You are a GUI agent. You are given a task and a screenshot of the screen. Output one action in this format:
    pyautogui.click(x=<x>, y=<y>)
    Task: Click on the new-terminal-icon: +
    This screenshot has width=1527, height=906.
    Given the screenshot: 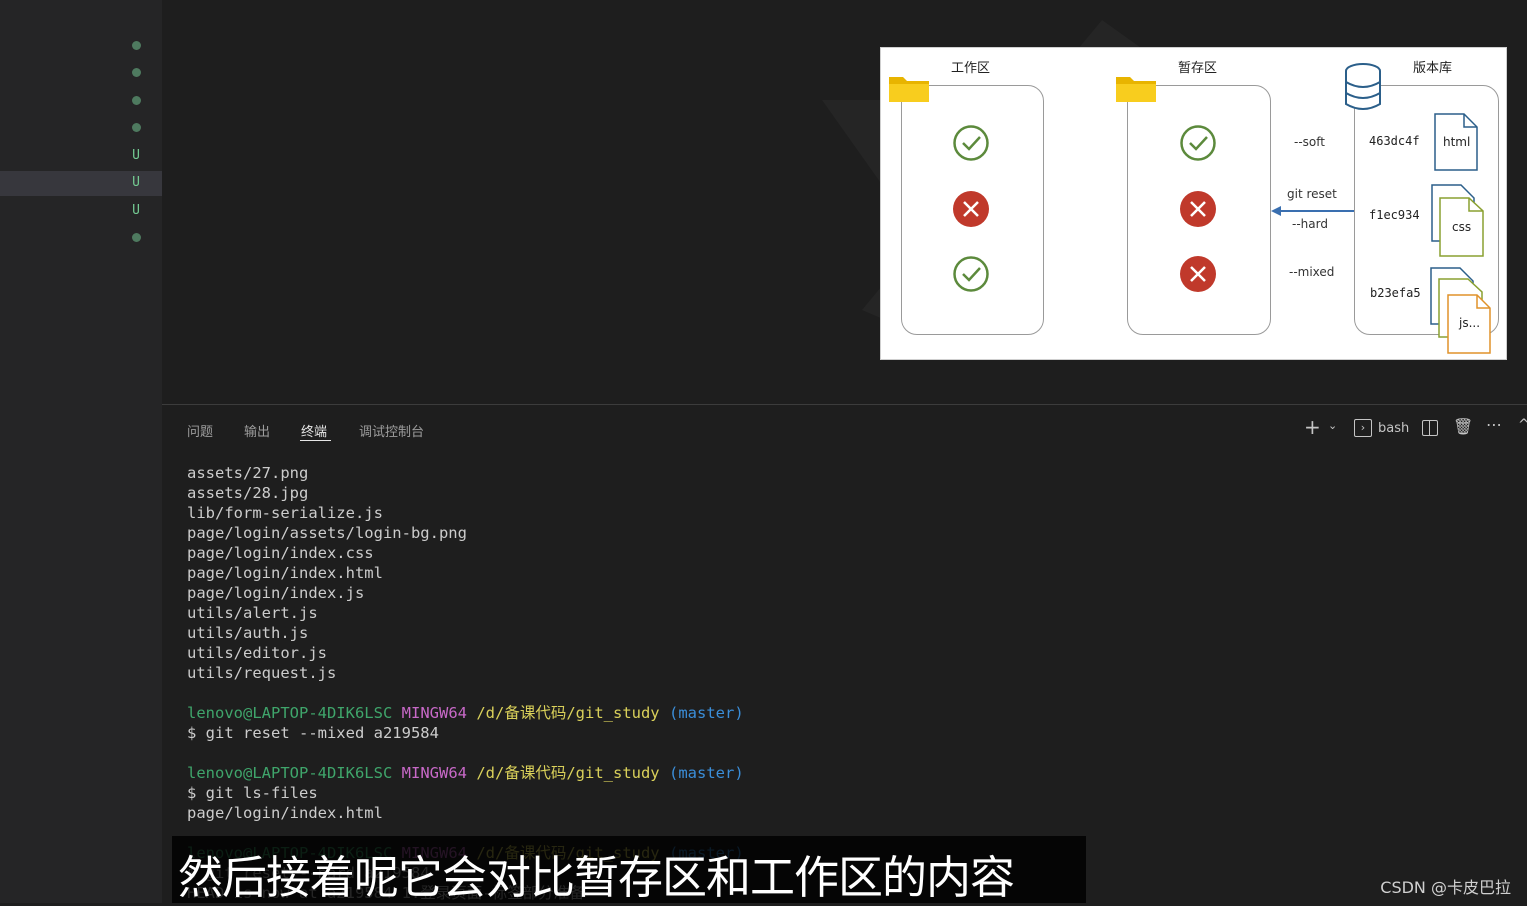 What is the action you would take?
    pyautogui.click(x=1312, y=427)
    